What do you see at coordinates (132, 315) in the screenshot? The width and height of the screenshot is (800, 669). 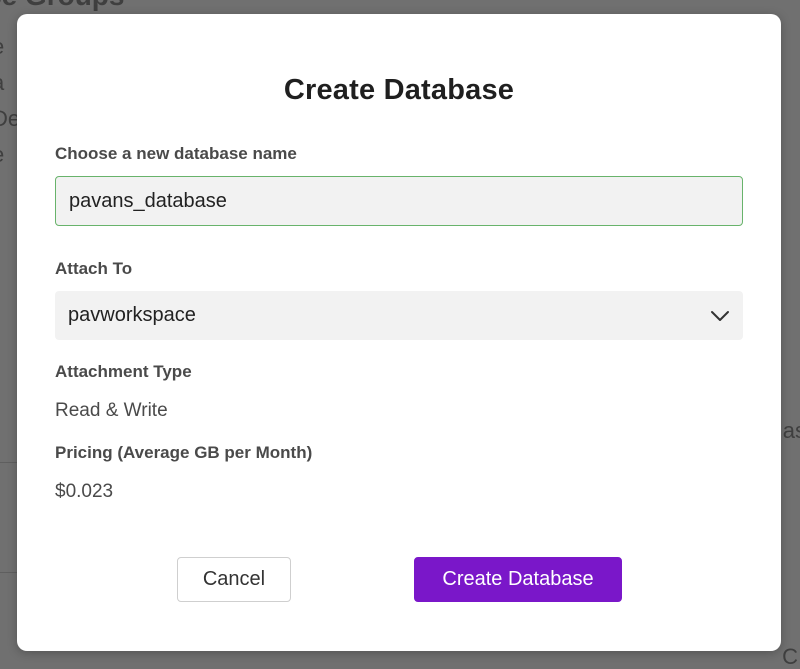 I see `attach-to-selected-value: pavworkspace` at bounding box center [132, 315].